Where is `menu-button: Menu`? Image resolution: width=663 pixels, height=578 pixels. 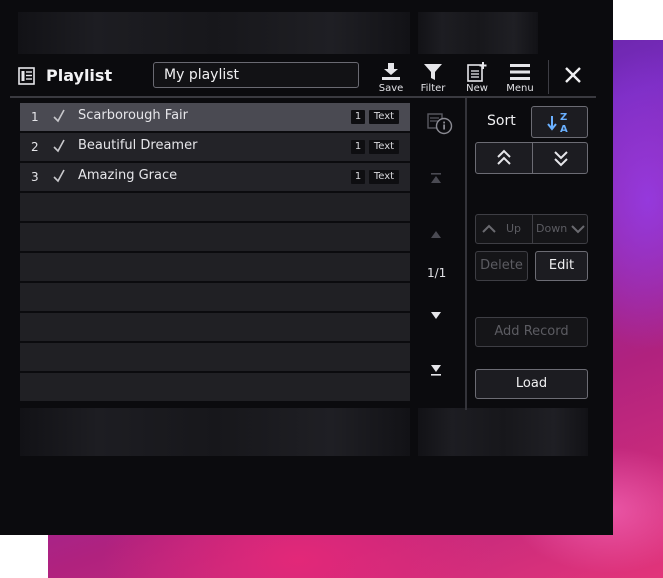
menu-button: Menu is located at coordinates (520, 78).